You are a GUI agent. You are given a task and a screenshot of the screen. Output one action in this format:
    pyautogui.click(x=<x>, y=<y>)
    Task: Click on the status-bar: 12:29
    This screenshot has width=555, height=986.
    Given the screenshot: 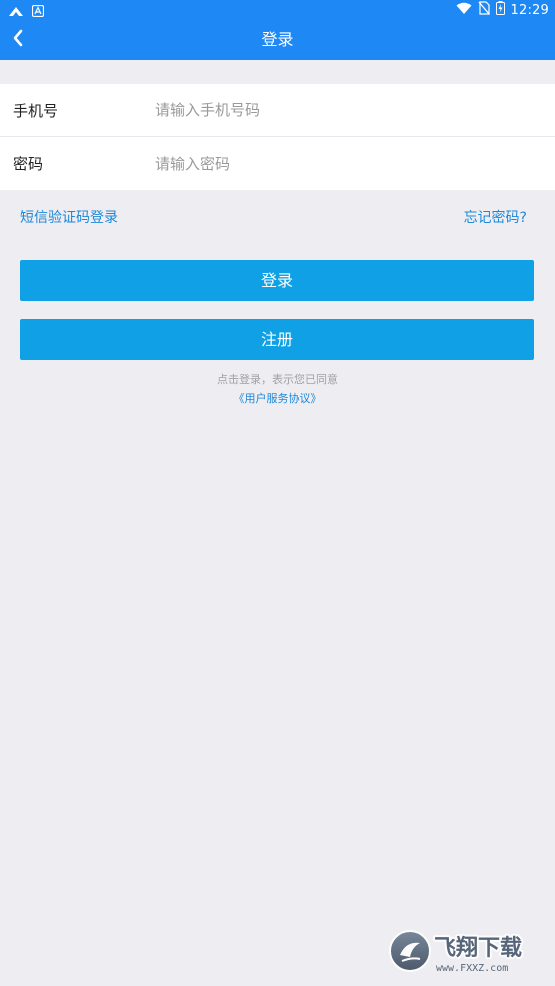 What is the action you would take?
    pyautogui.click(x=277, y=9)
    